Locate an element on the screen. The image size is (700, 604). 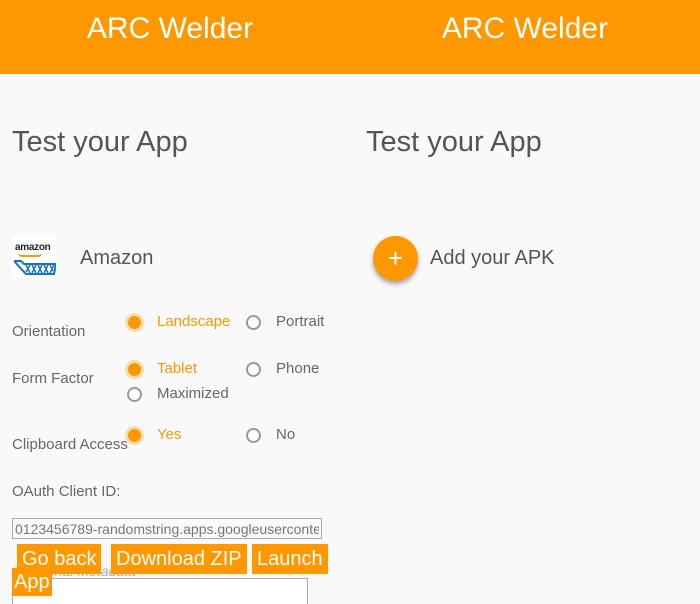
form-factor-label: Form Factor is located at coordinates (53, 378).